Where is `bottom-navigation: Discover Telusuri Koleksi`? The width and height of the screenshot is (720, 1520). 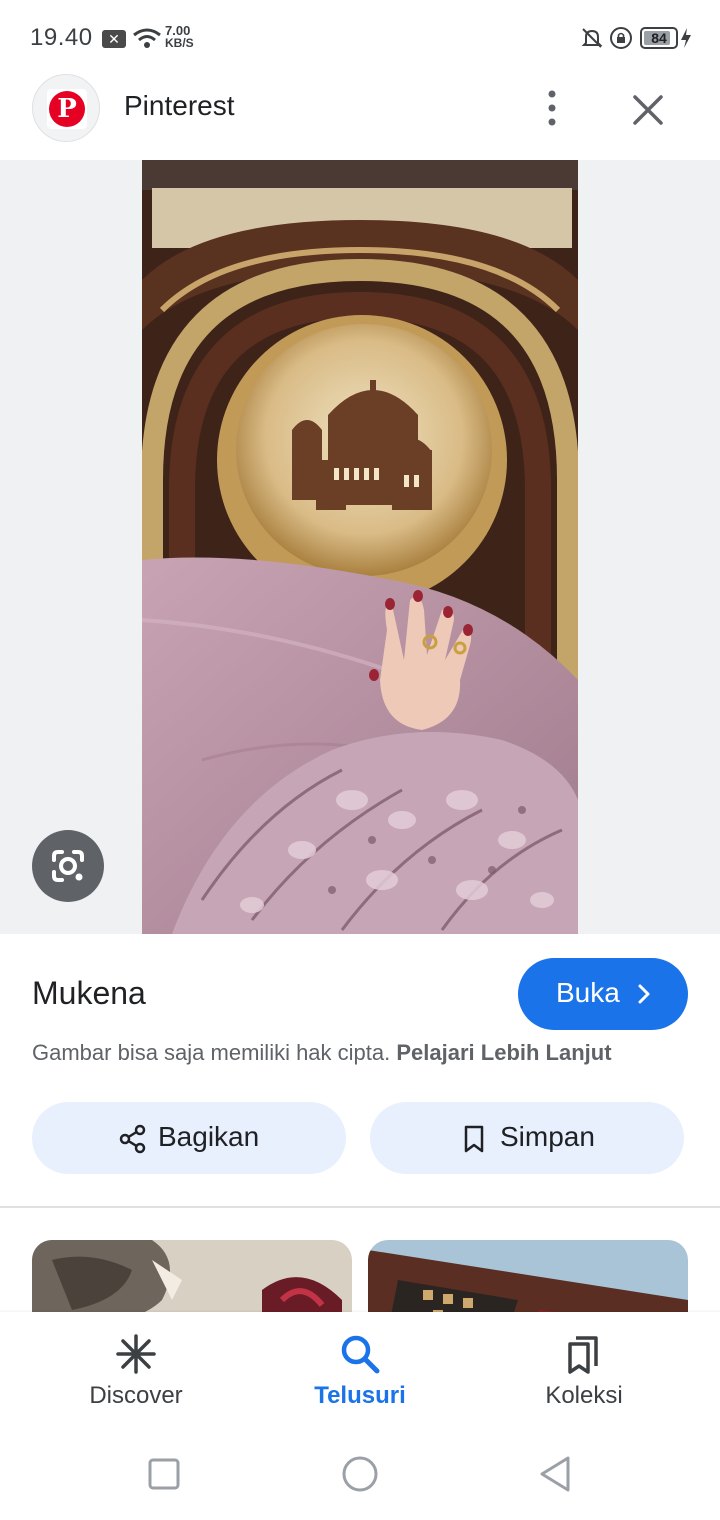
bottom-navigation: Discover Telusuri Koleksi is located at coordinates (360, 1371).